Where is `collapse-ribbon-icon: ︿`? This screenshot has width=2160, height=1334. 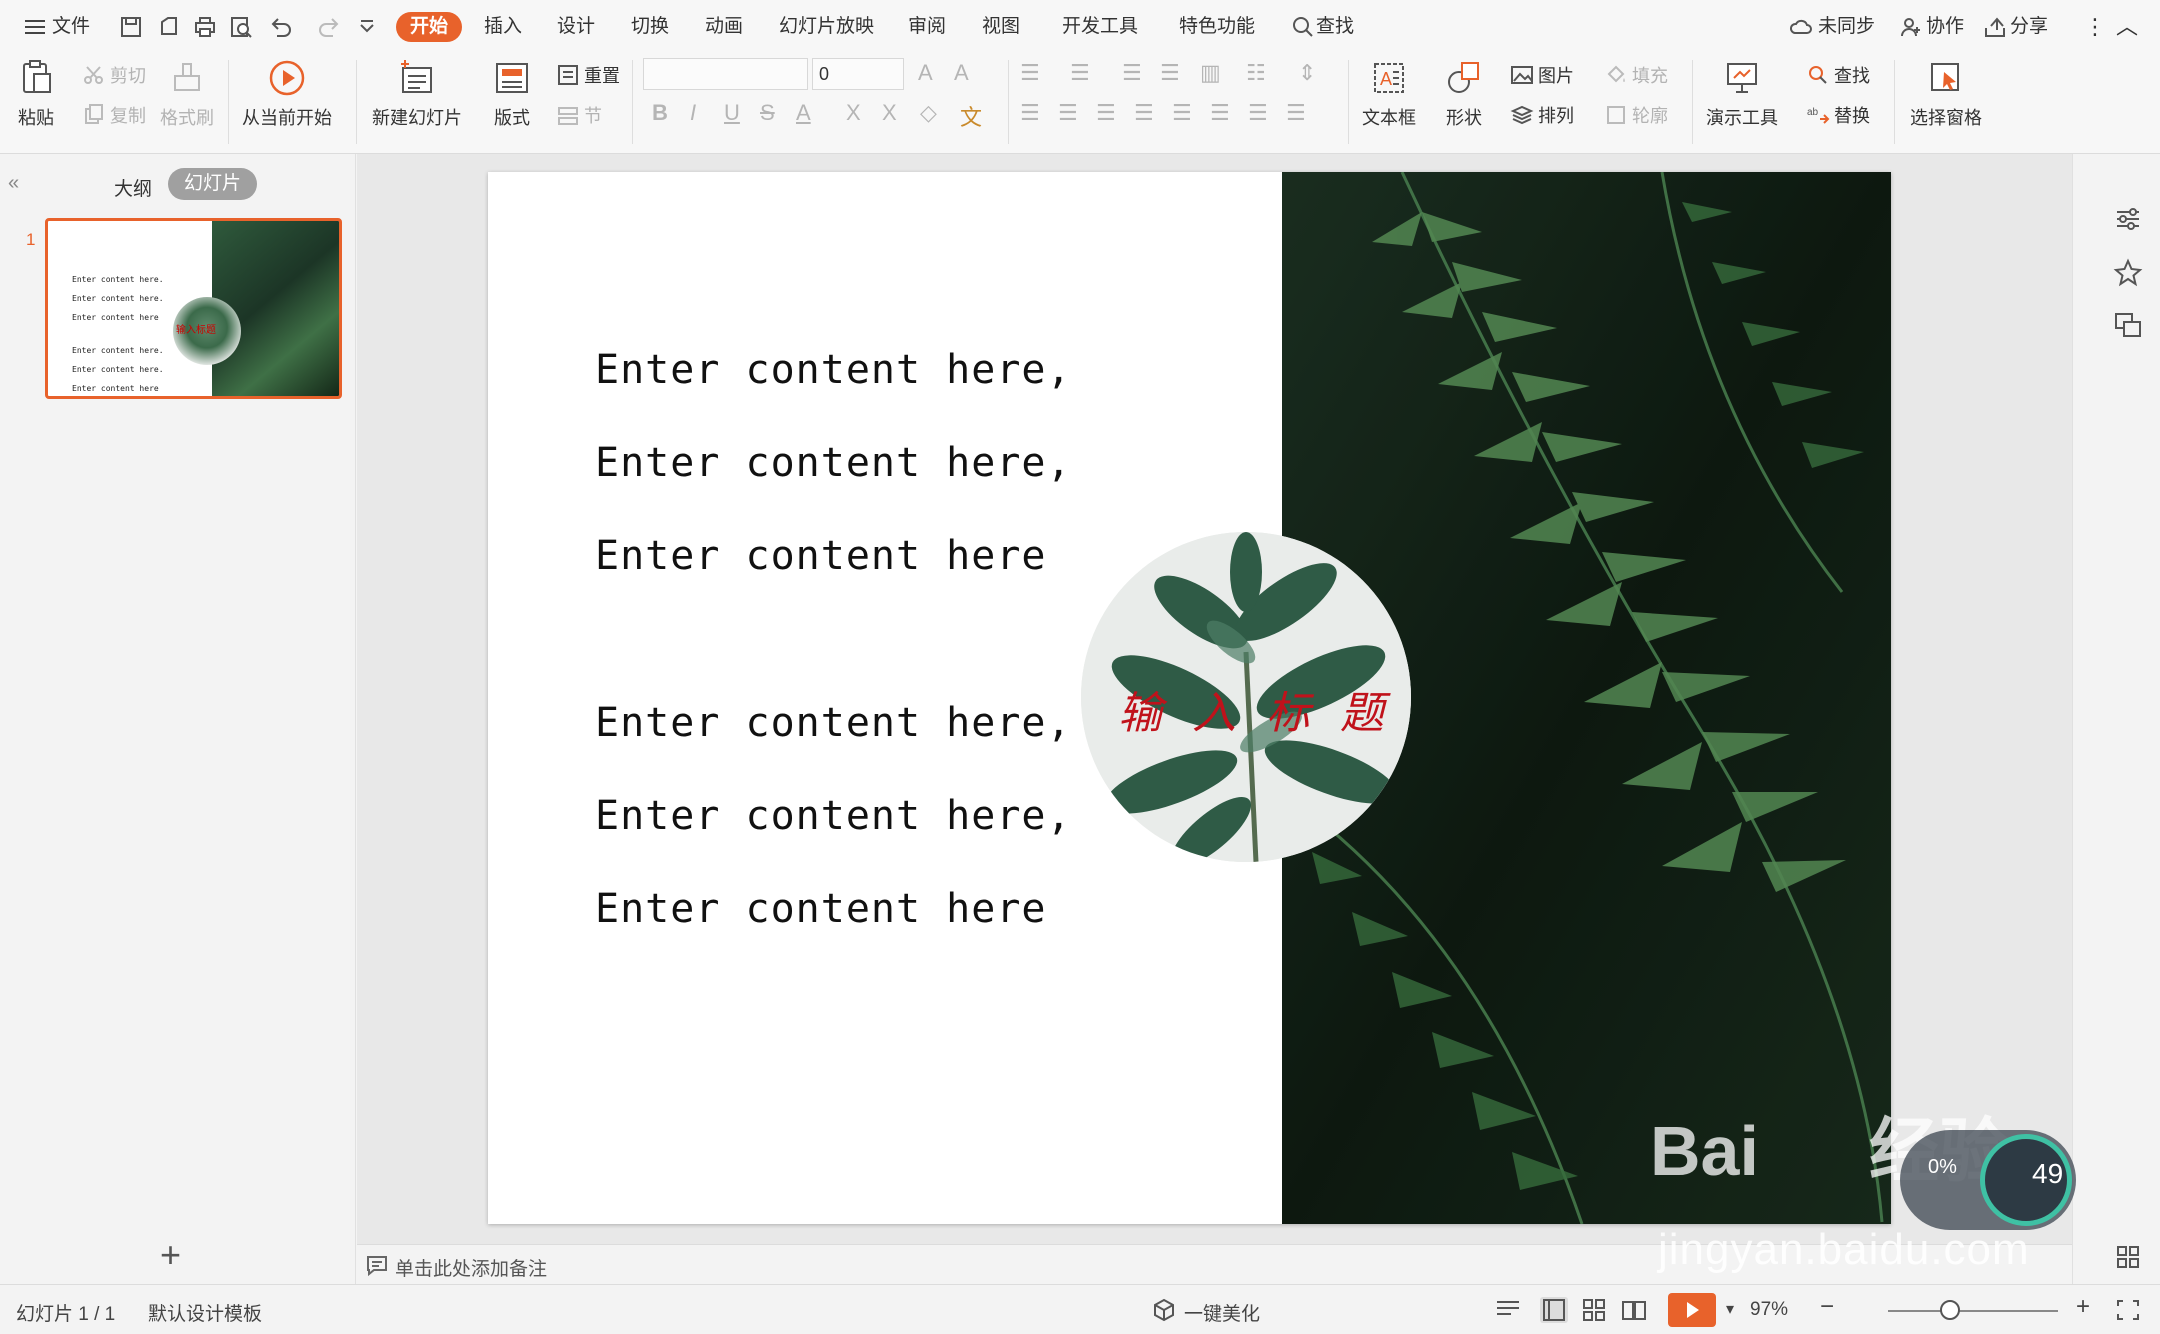 collapse-ribbon-icon: ︿ is located at coordinates (2127, 27).